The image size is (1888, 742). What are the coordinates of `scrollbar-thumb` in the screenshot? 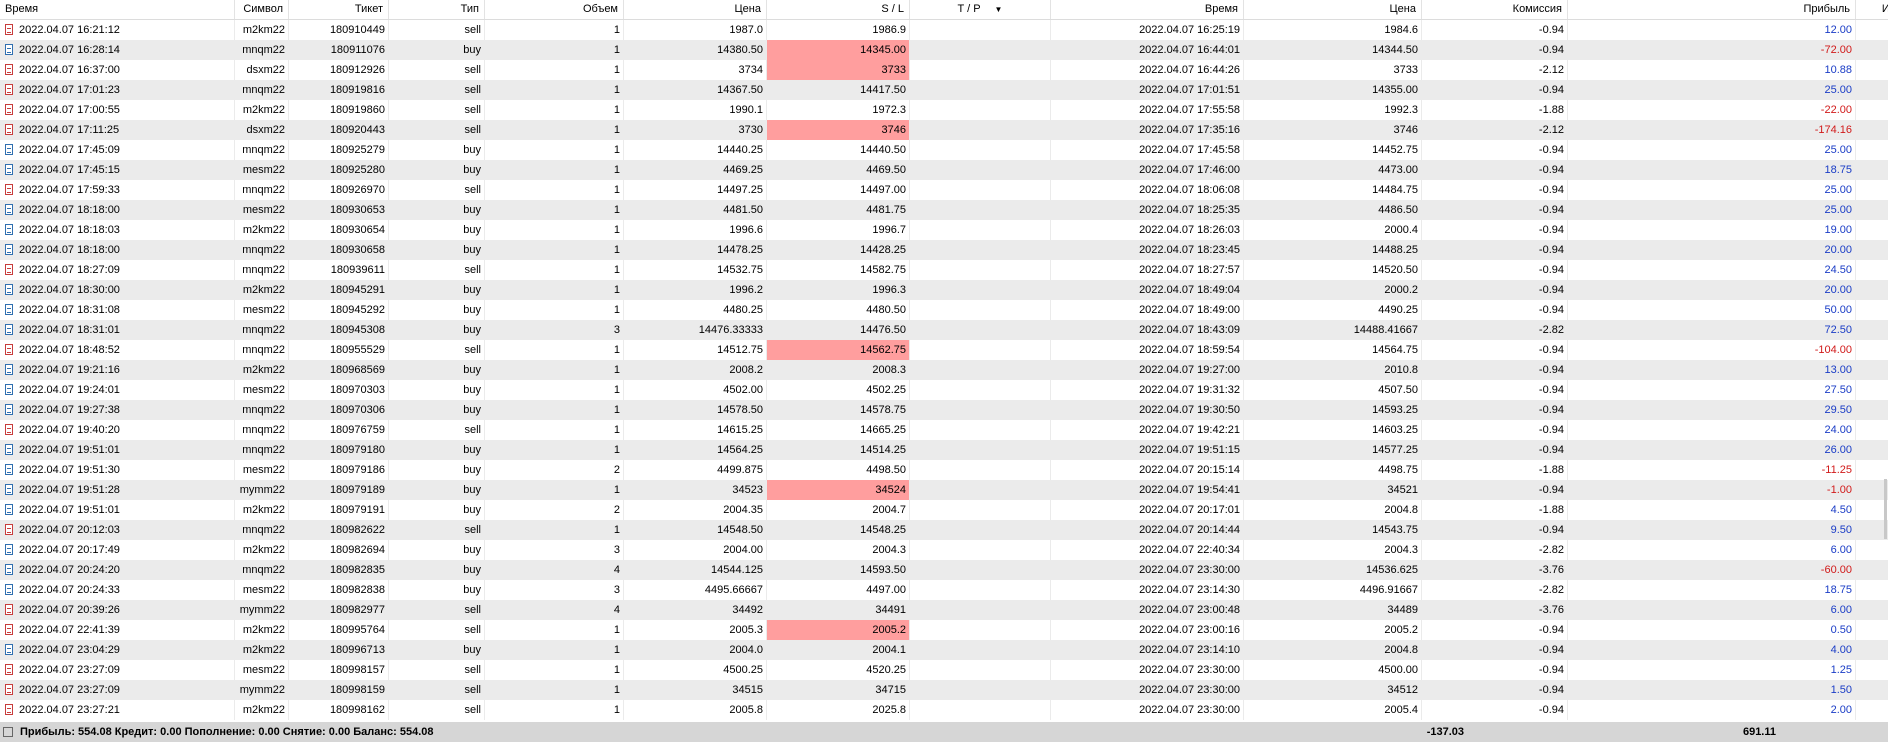 It's located at (1885, 509).